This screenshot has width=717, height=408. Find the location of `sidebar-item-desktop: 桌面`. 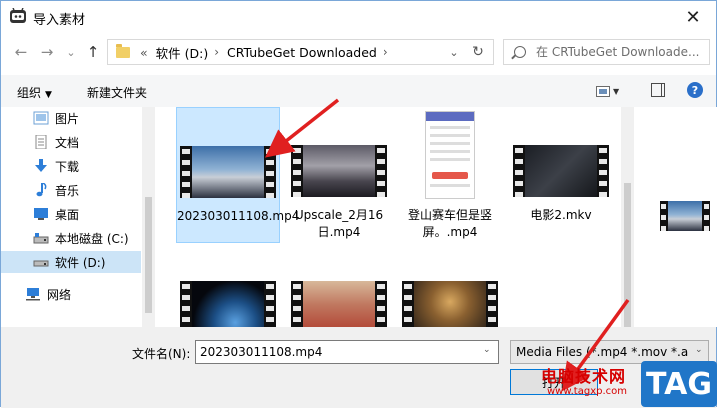

sidebar-item-desktop: 桌面 is located at coordinates (71, 214).